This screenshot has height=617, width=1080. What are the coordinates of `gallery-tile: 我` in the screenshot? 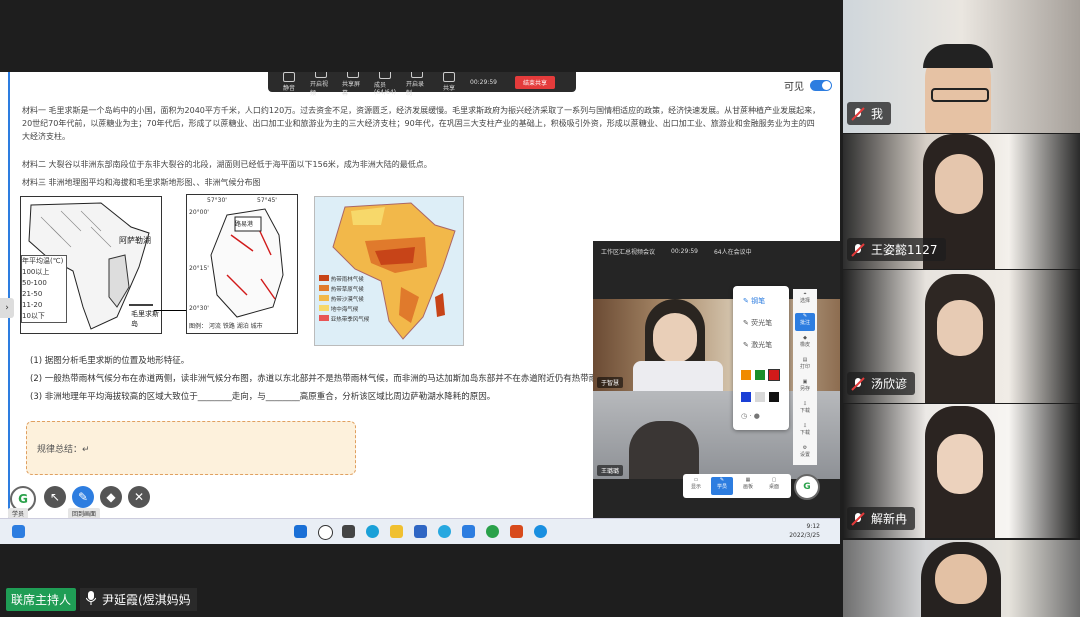 It's located at (961, 66).